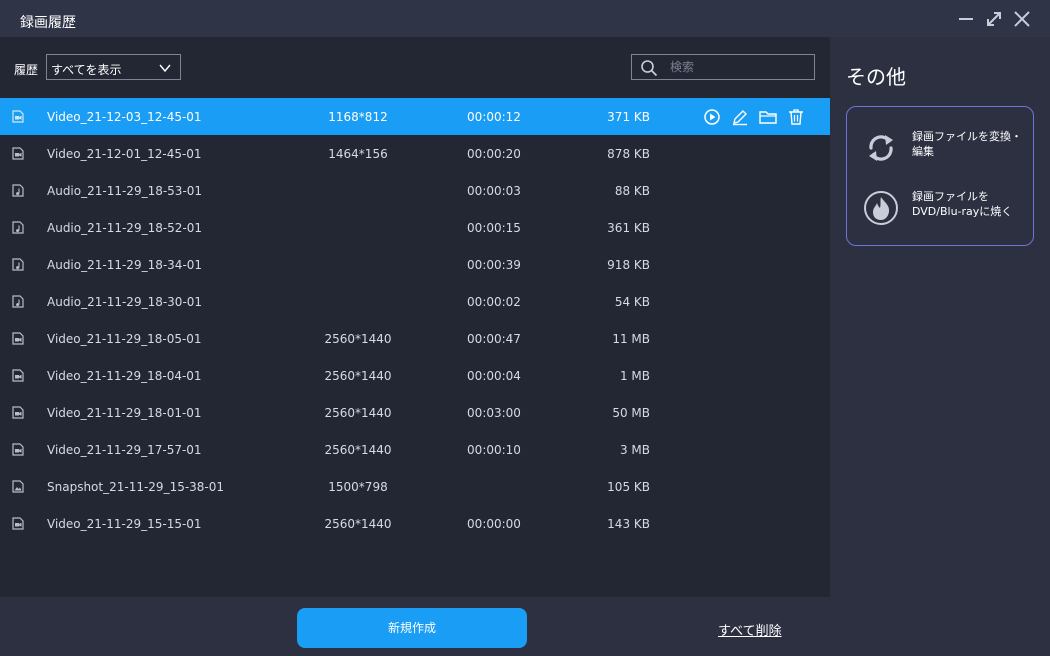  Describe the element at coordinates (967, 144) in the screenshot. I see `convert-edit-label: 録画ファイルを変換・編集` at that location.